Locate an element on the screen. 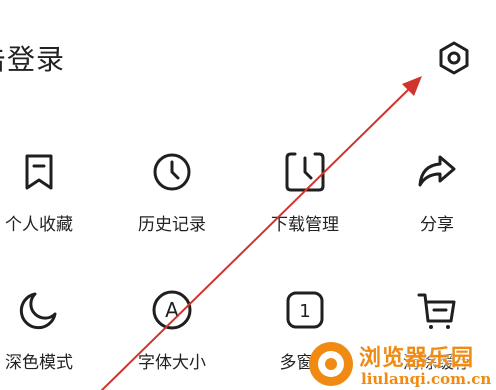 This screenshot has height=390, width=496. font-icon-letter: A is located at coordinates (172, 310).